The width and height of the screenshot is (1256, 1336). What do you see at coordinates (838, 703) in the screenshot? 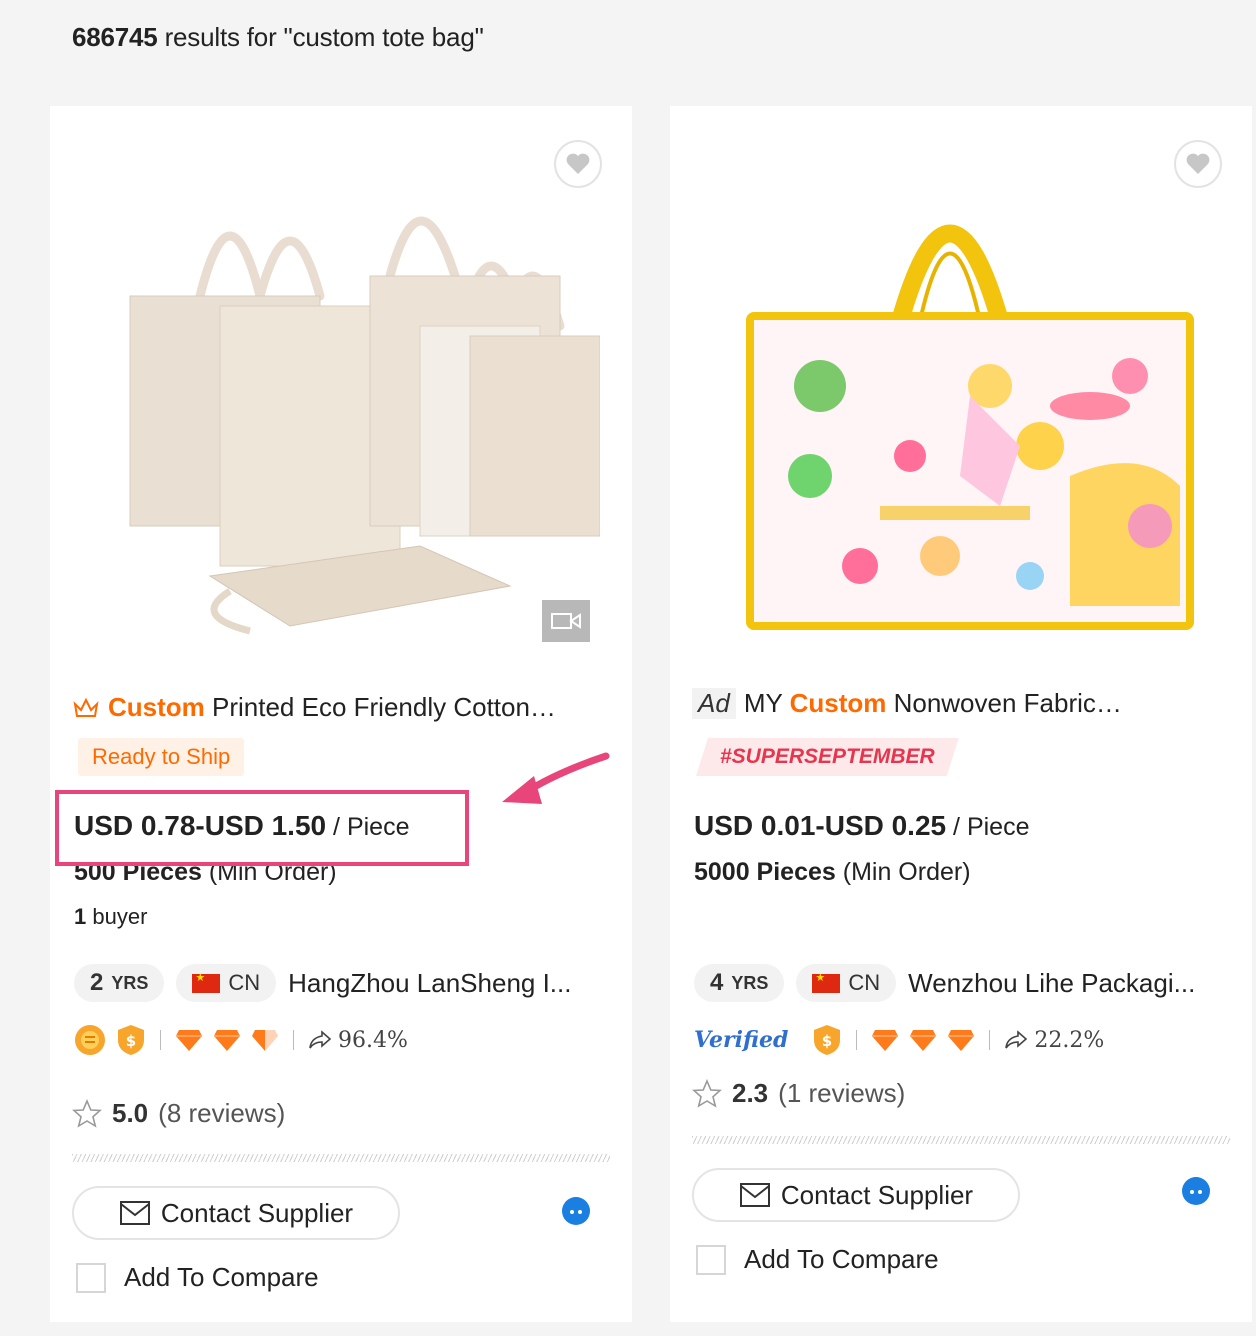
I see `title-keyword: Custom` at bounding box center [838, 703].